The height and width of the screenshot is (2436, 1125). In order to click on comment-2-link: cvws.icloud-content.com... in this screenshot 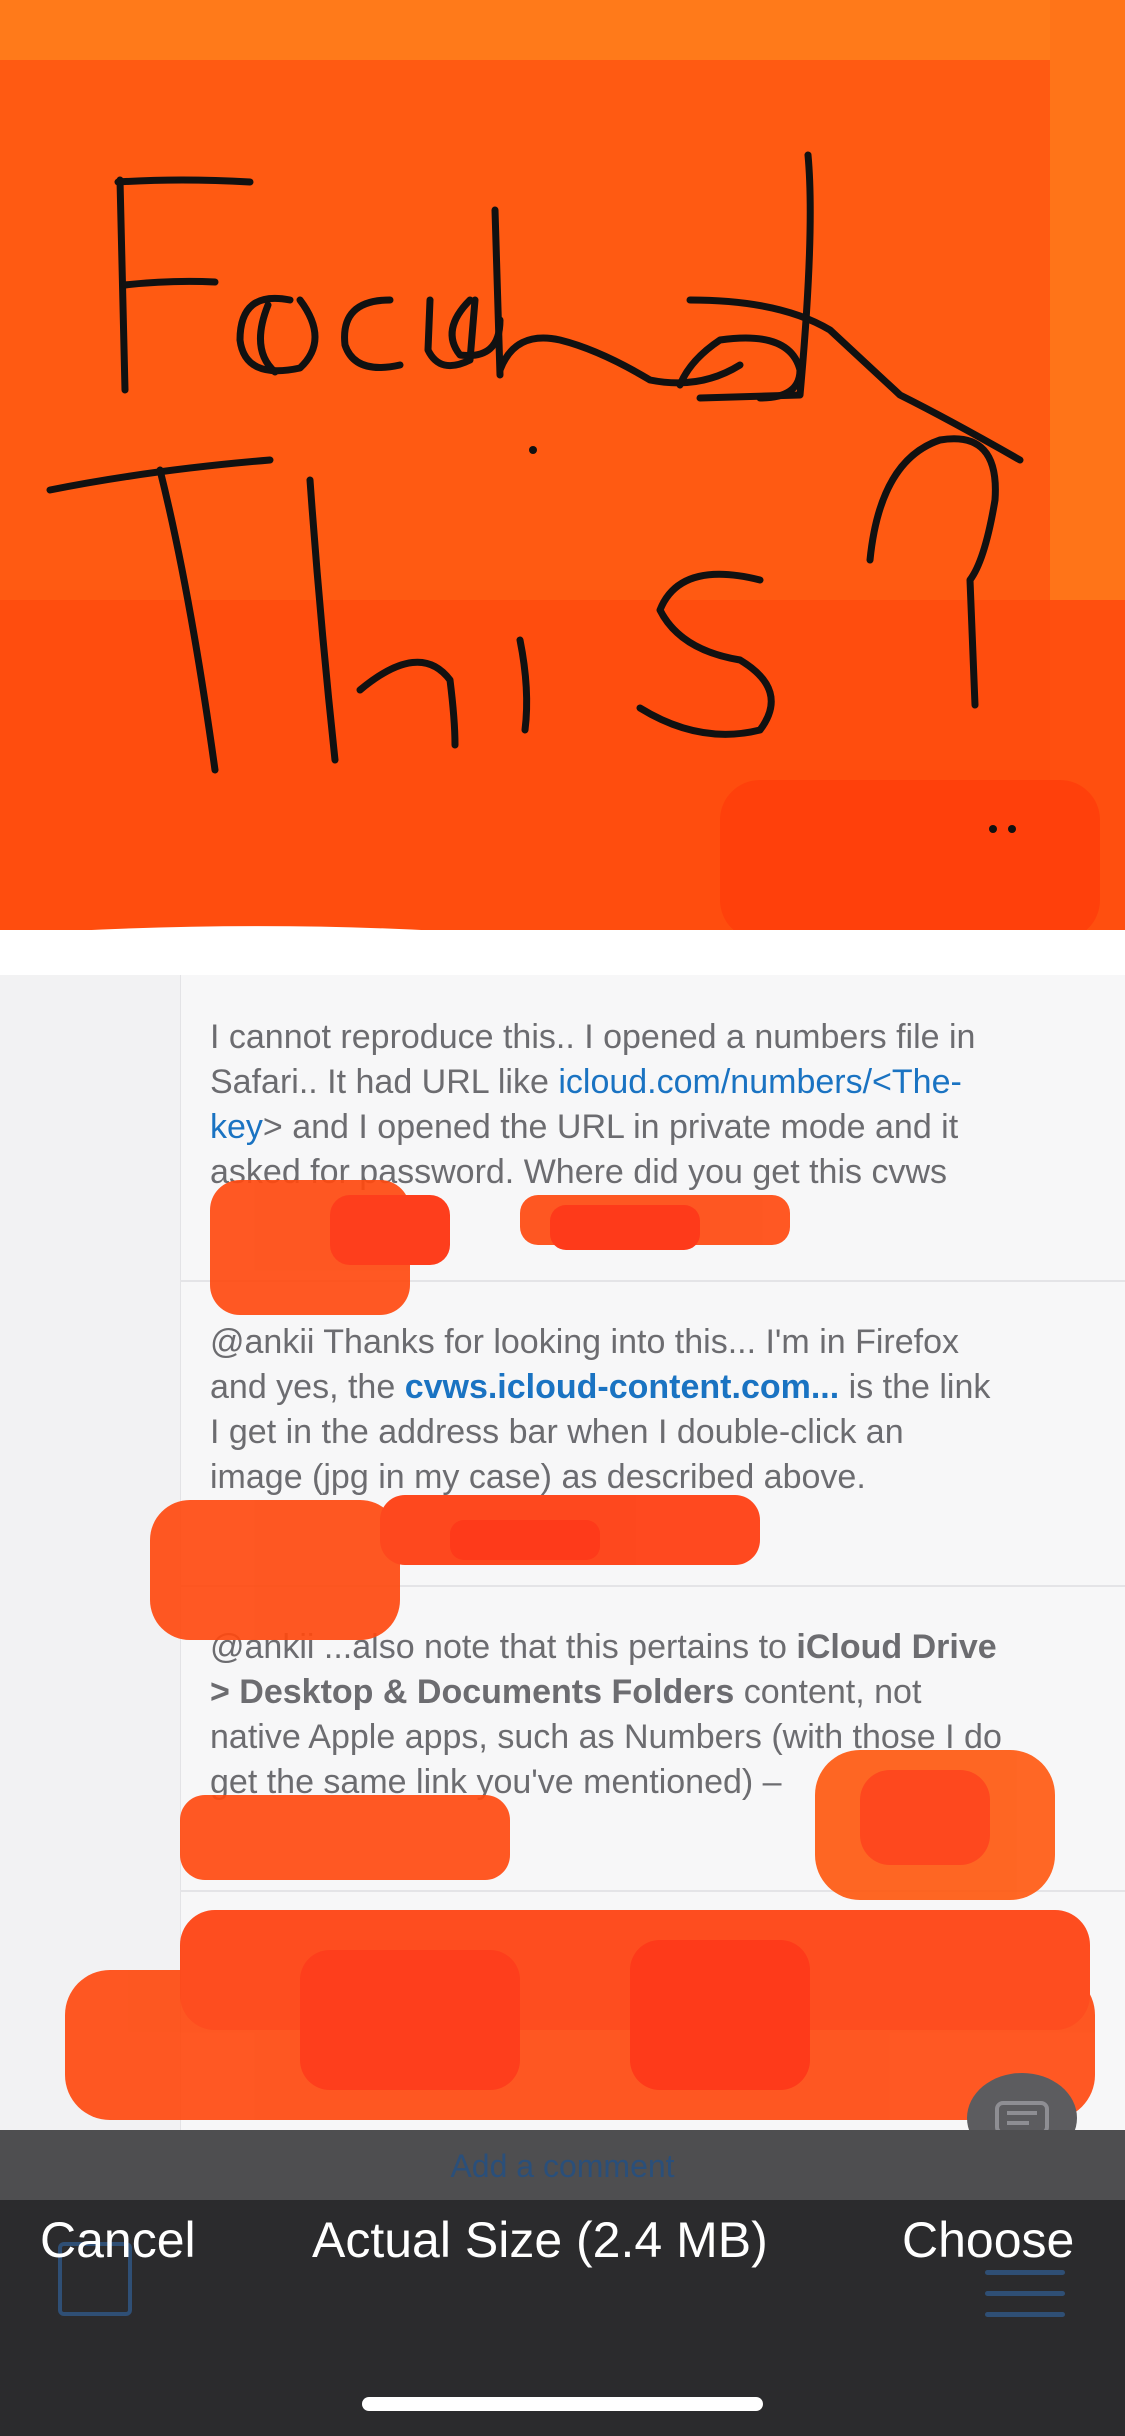, I will do `click(622, 1387)`.